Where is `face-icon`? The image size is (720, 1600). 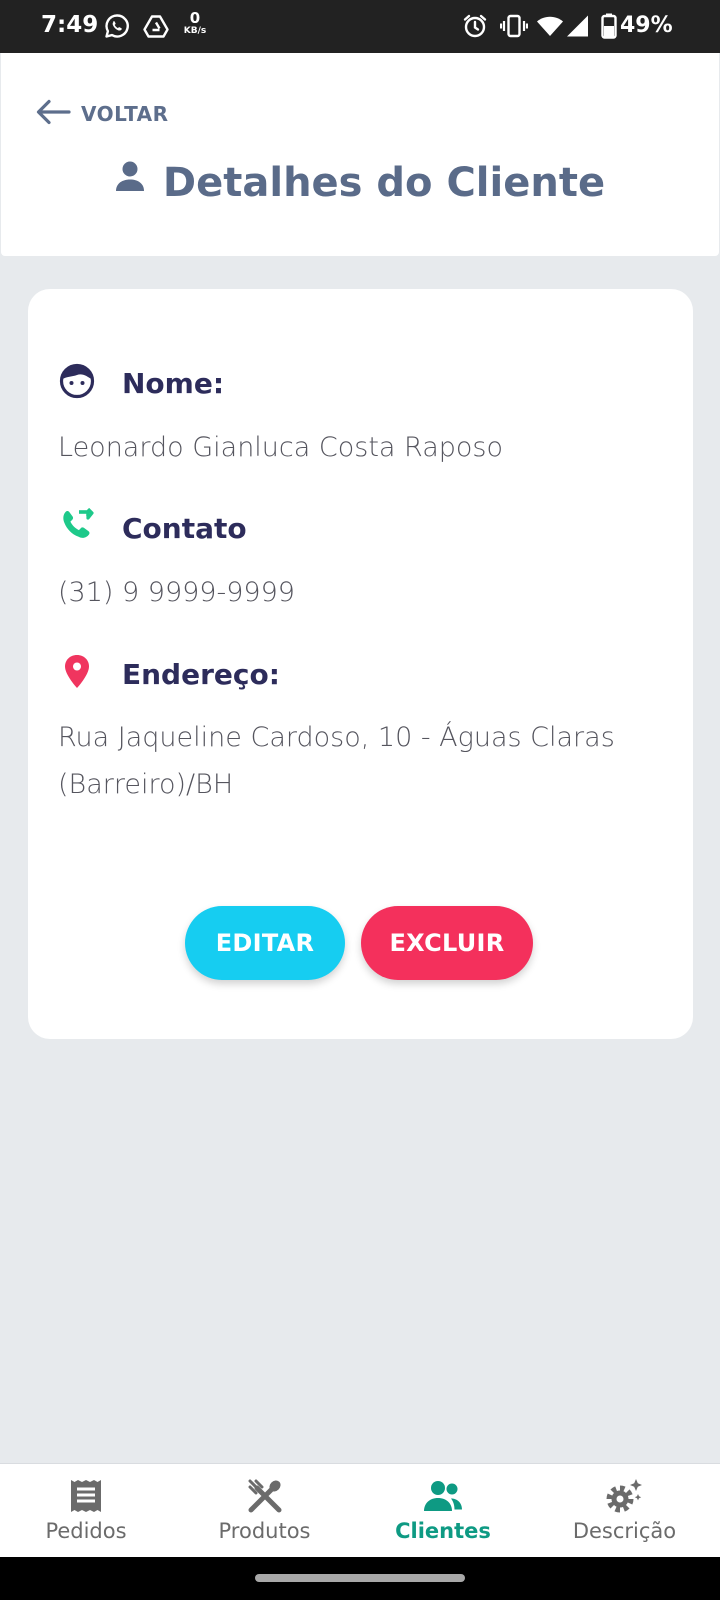
face-icon is located at coordinates (77, 383).